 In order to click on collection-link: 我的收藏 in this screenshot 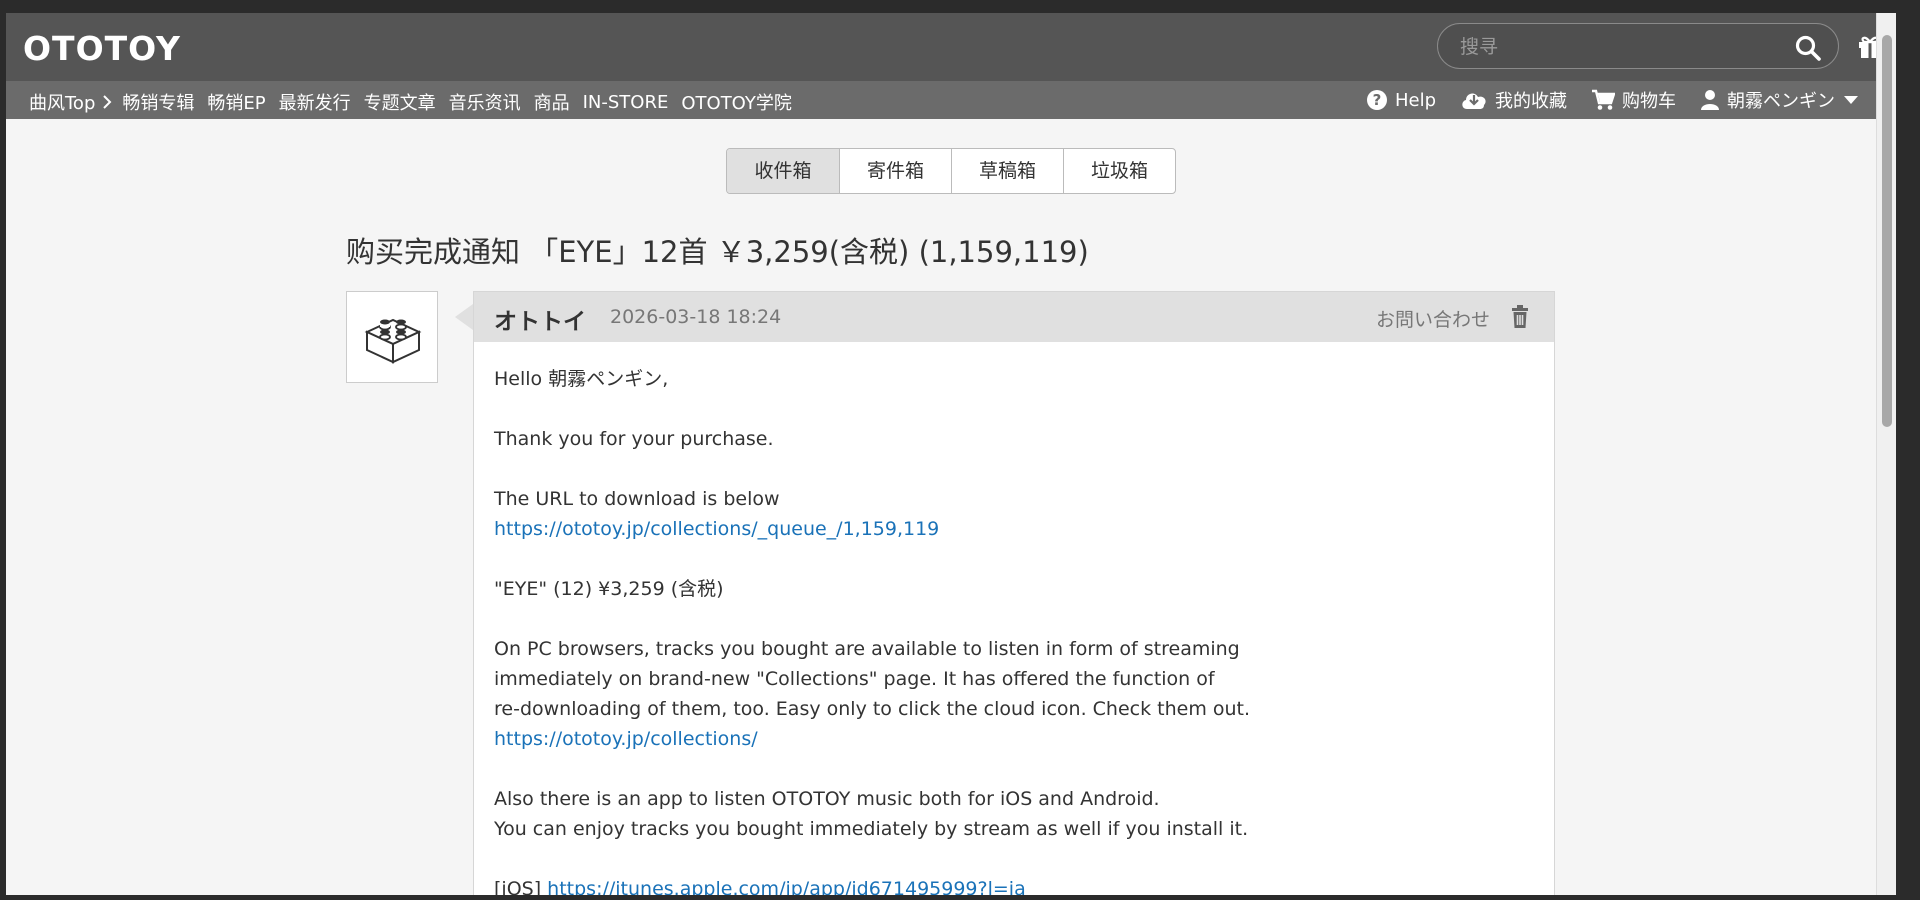, I will do `click(1513, 100)`.